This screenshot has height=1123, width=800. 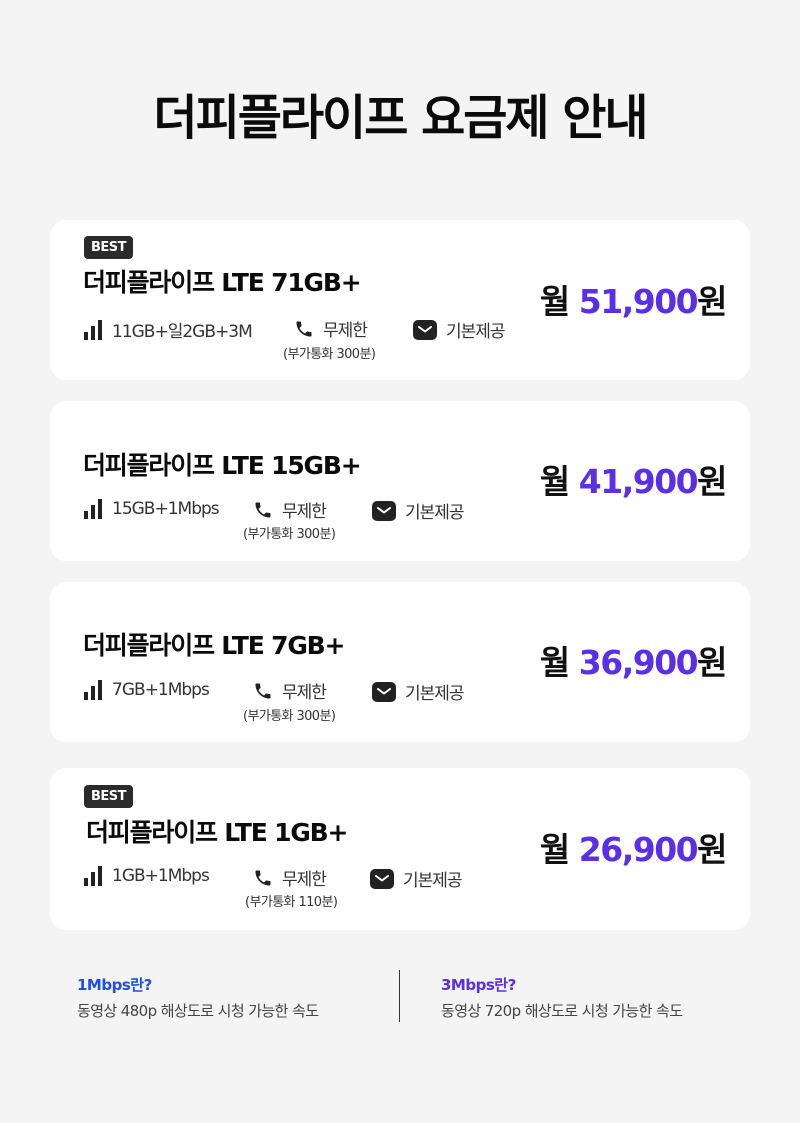 What do you see at coordinates (399, 996) in the screenshot?
I see `notes-divider` at bounding box center [399, 996].